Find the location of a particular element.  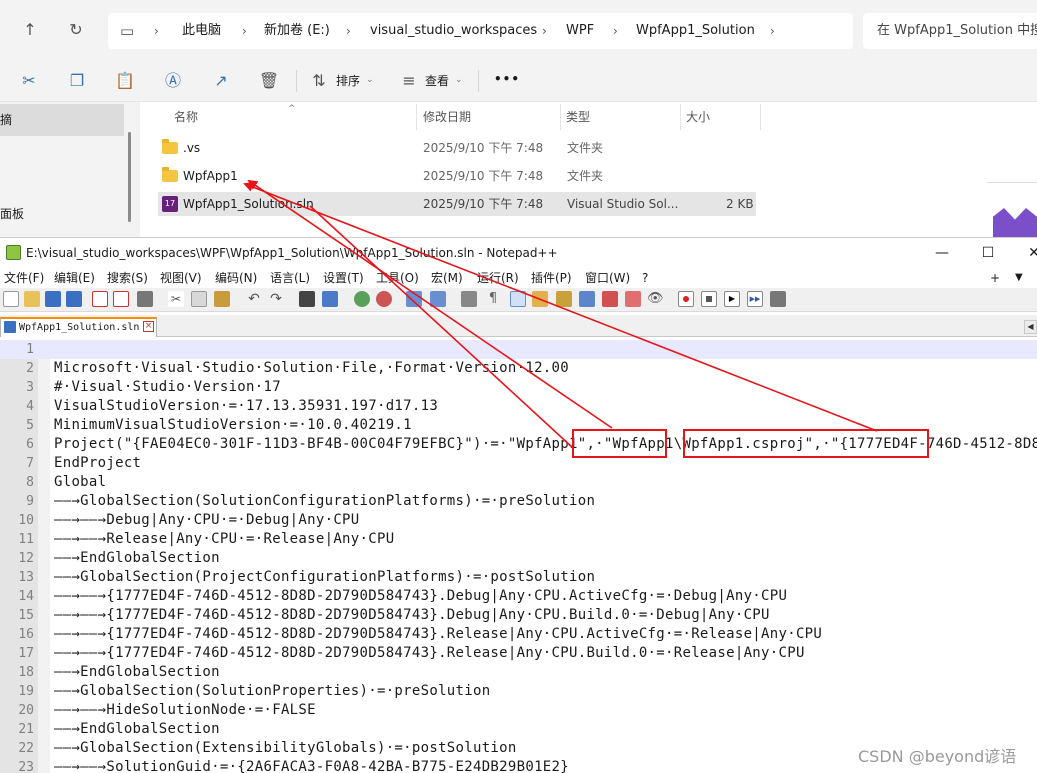

breadcrumb-drive: 新加卷 (E:) is located at coordinates (297, 31).